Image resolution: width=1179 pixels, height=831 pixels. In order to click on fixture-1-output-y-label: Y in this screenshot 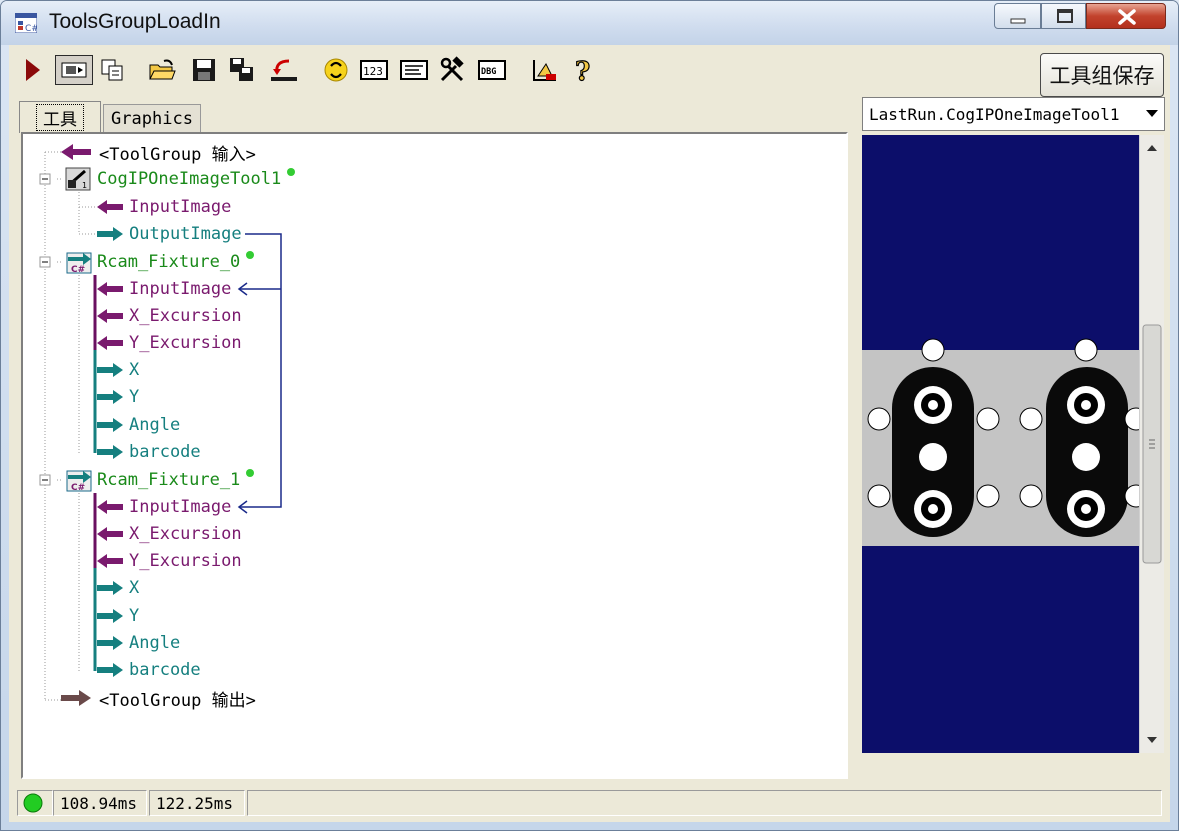, I will do `click(134, 616)`.